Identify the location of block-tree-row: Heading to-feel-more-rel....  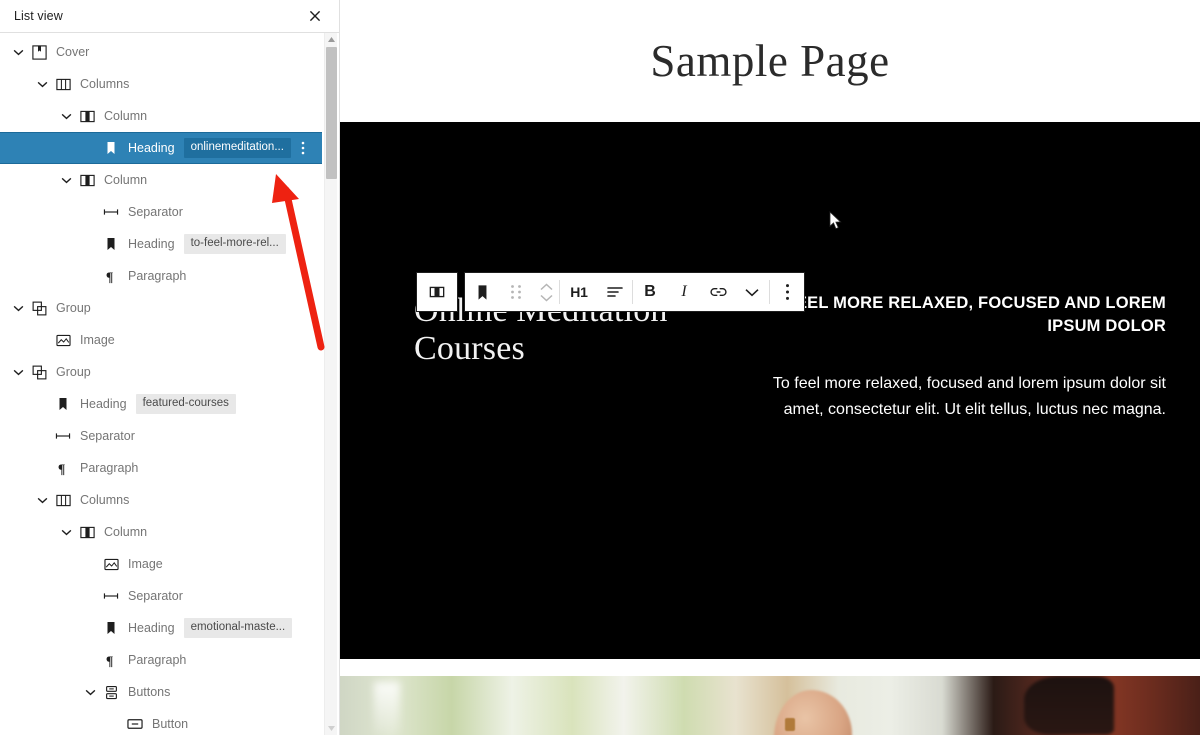
(169, 244).